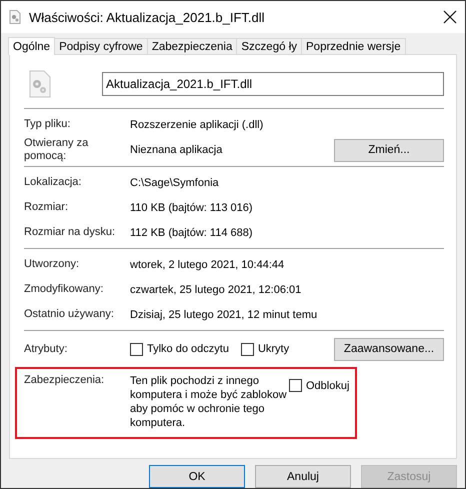 The width and height of the screenshot is (466, 489). Describe the element at coordinates (147, 17) in the screenshot. I see `window-title: Właściwości: Aktualizacja_2021.b_IFT.dll` at that location.